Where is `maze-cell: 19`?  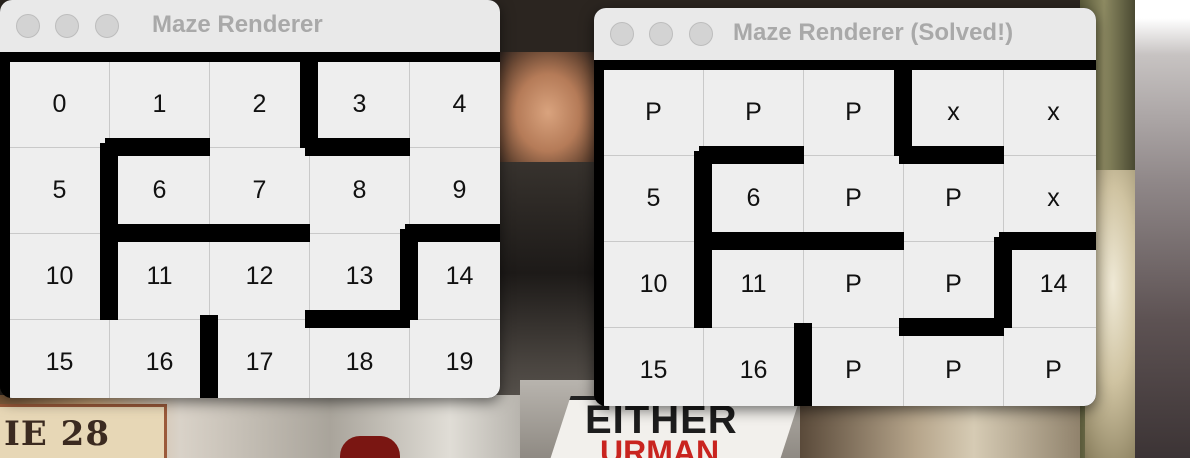
maze-cell: 19 is located at coordinates (455, 359).